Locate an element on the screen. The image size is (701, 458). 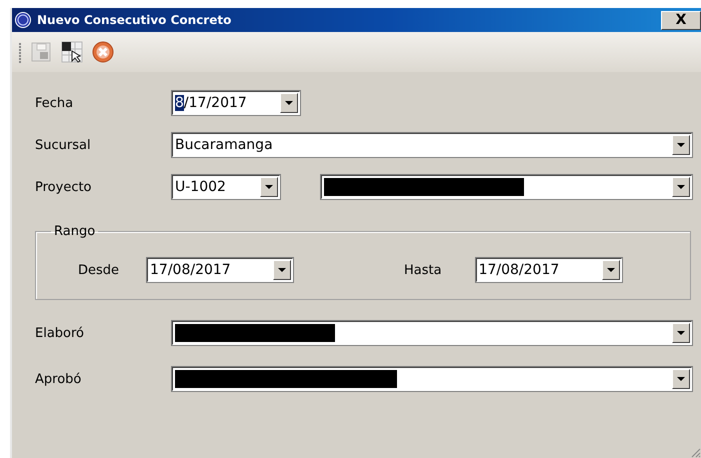
proyecto-label: Proyecto is located at coordinates (64, 187).